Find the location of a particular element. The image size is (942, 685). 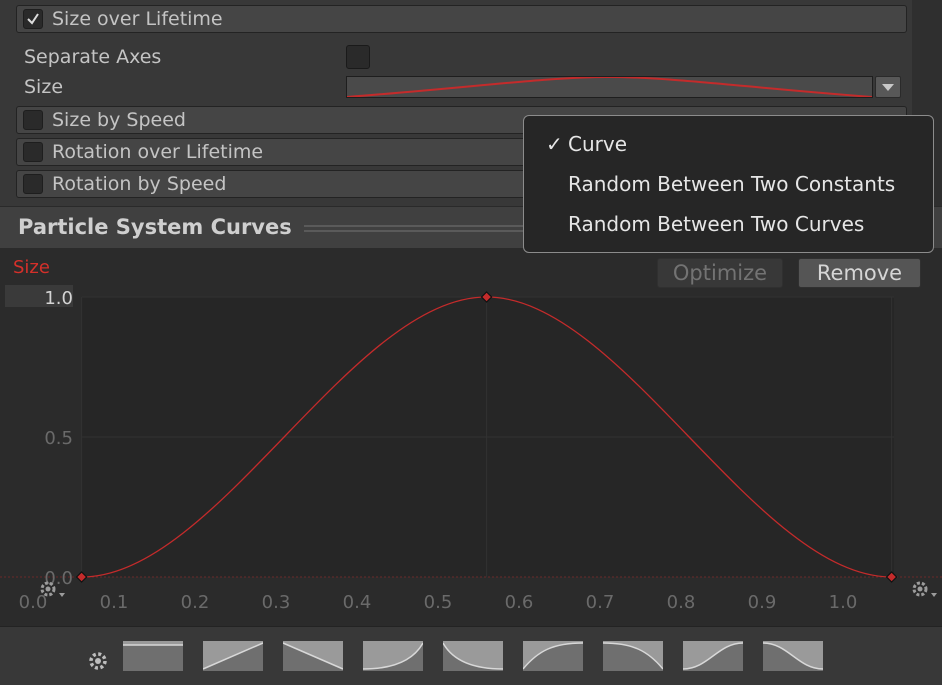

chevron-down-icon is located at coordinates (888, 87).